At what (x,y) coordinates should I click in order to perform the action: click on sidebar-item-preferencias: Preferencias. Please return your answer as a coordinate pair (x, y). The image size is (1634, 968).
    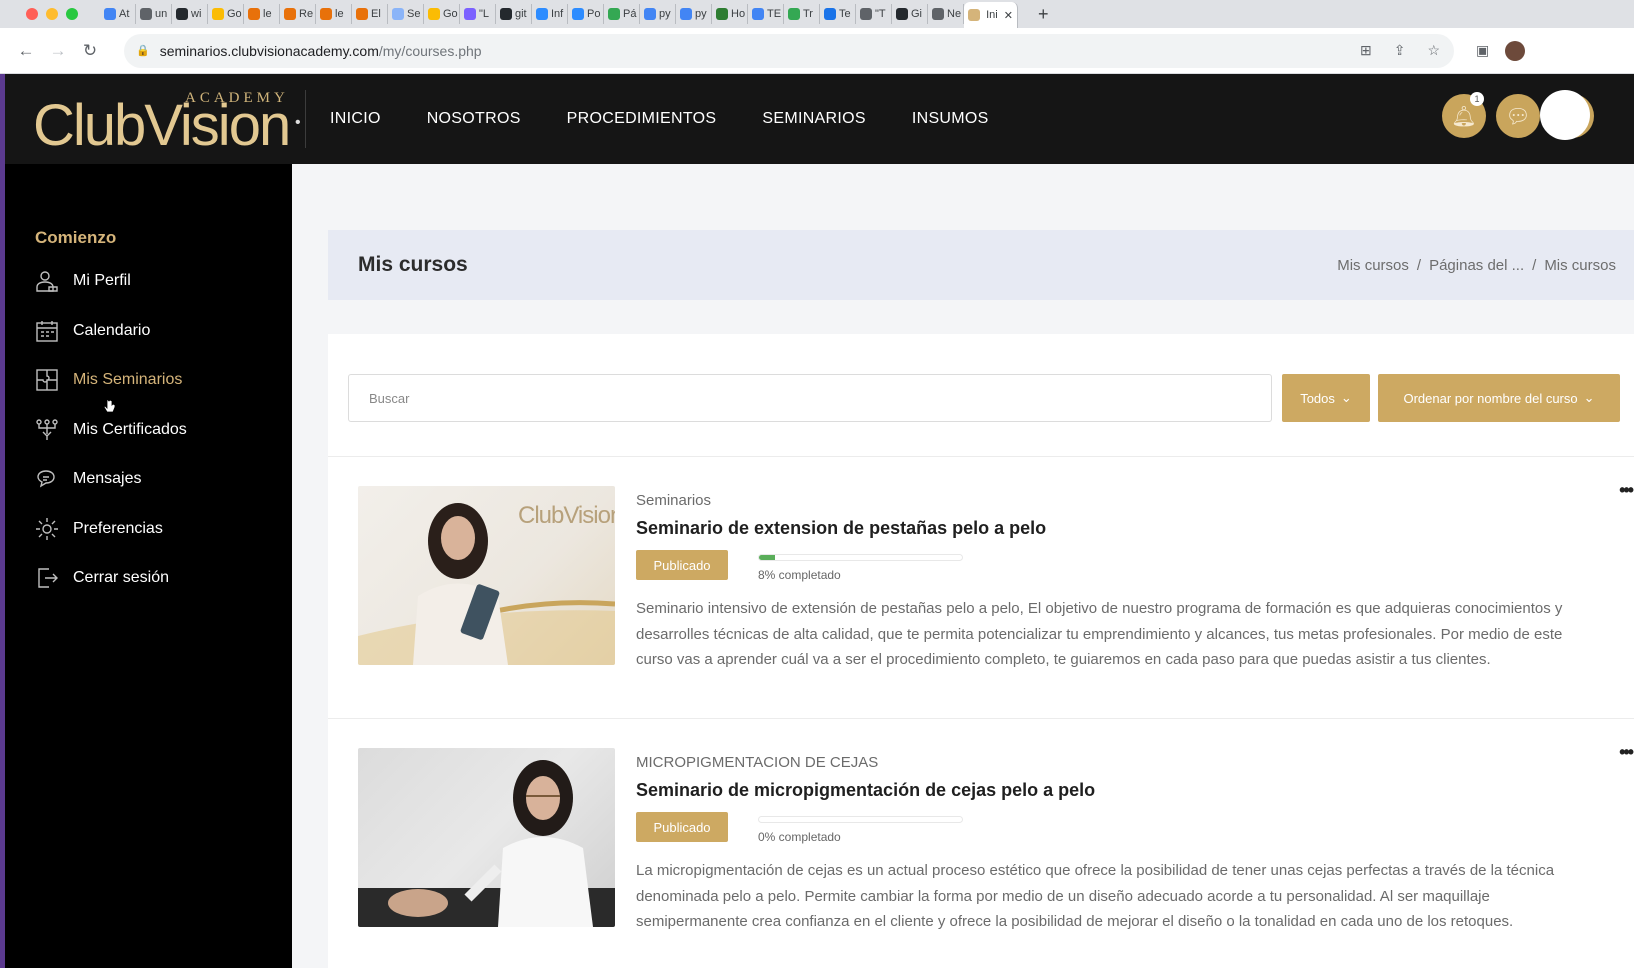
    Looking at the image, I should click on (99, 529).